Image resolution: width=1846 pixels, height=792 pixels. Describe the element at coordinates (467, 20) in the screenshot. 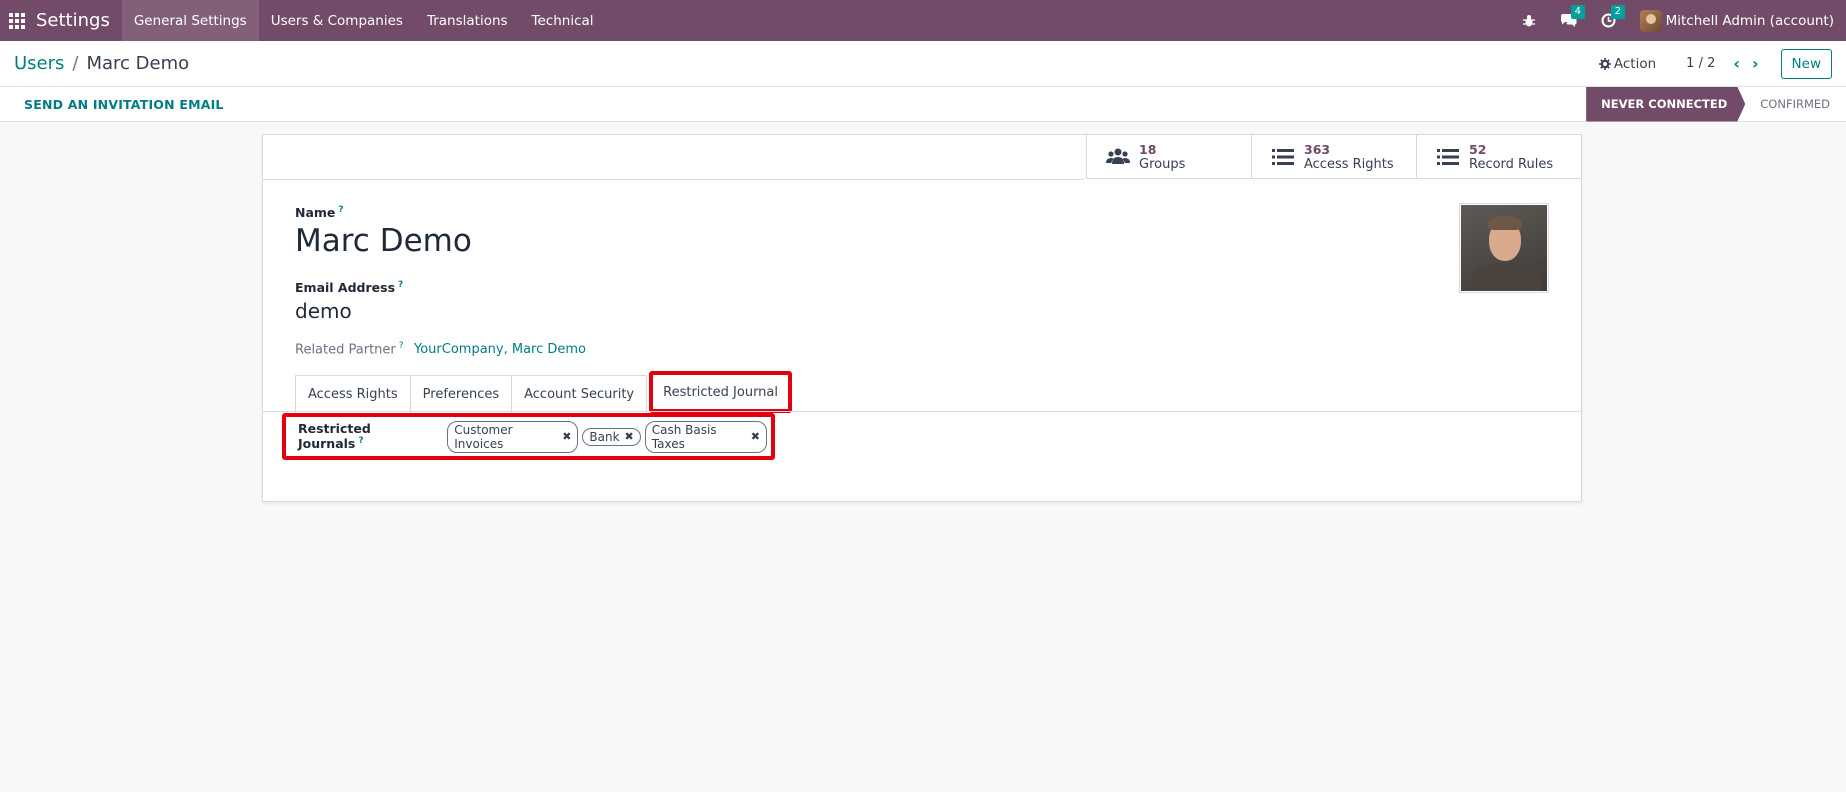

I see `menu-translations: Translations` at that location.